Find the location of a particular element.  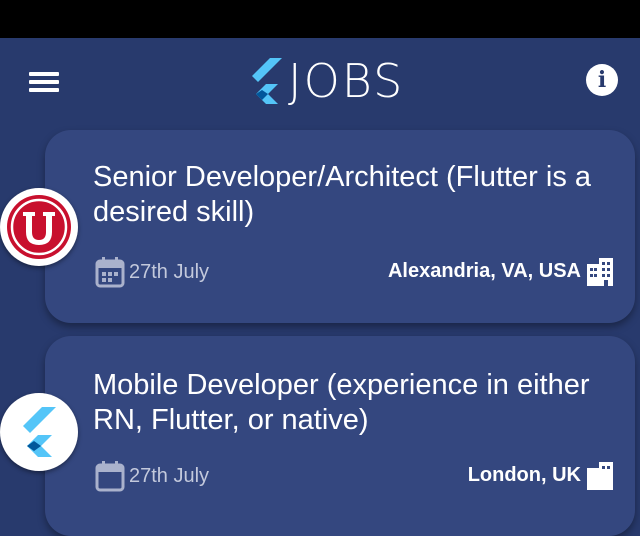

company-u-logo-icon is located at coordinates (39, 227).